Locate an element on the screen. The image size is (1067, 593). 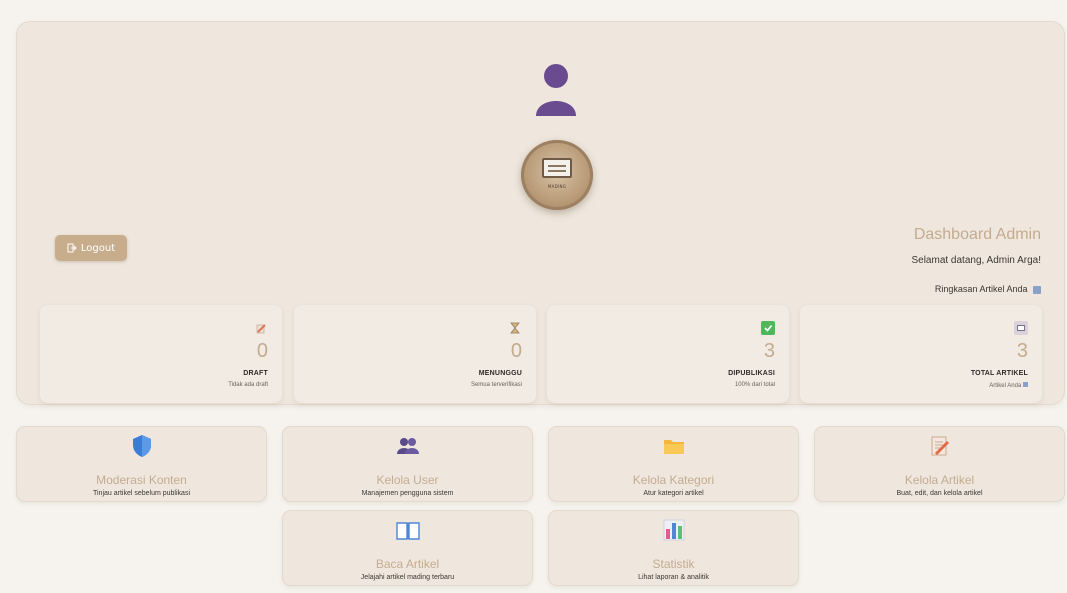
stat-label: DIPUBLIKASI is located at coordinates (751, 373).